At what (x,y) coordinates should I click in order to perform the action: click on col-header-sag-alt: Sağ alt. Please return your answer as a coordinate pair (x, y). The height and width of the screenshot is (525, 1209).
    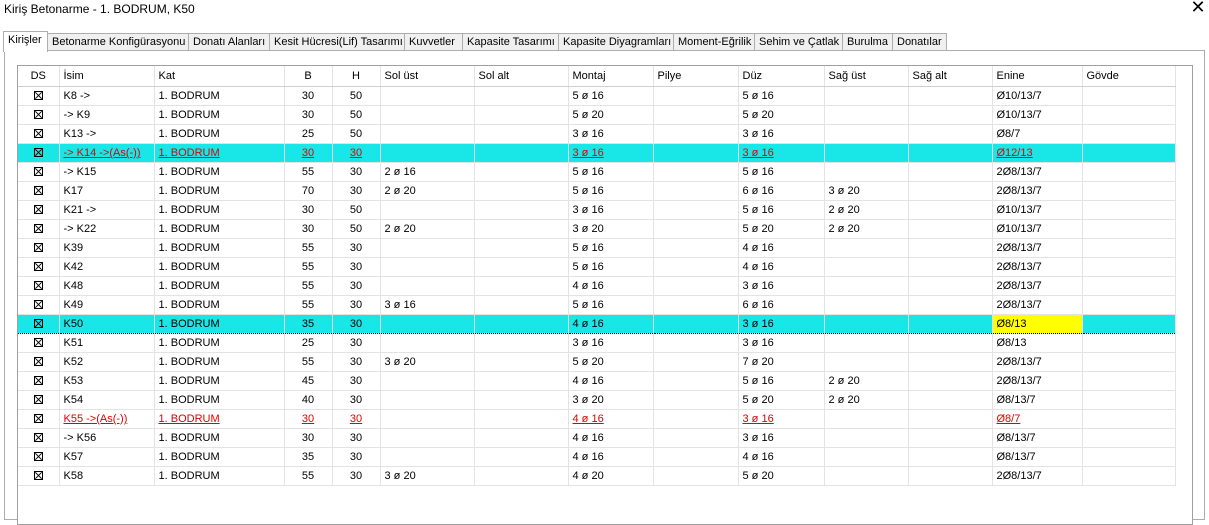
    Looking at the image, I should click on (950, 76).